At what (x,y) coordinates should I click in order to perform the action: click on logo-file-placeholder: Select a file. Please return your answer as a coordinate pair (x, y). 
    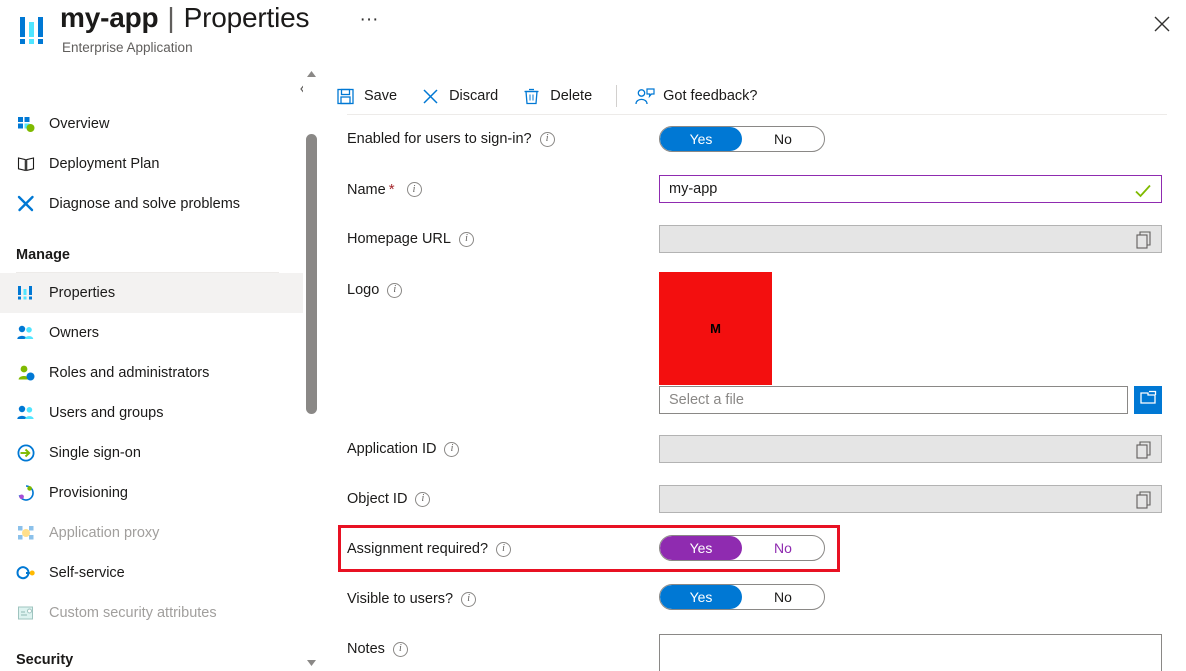
    Looking at the image, I should click on (706, 400).